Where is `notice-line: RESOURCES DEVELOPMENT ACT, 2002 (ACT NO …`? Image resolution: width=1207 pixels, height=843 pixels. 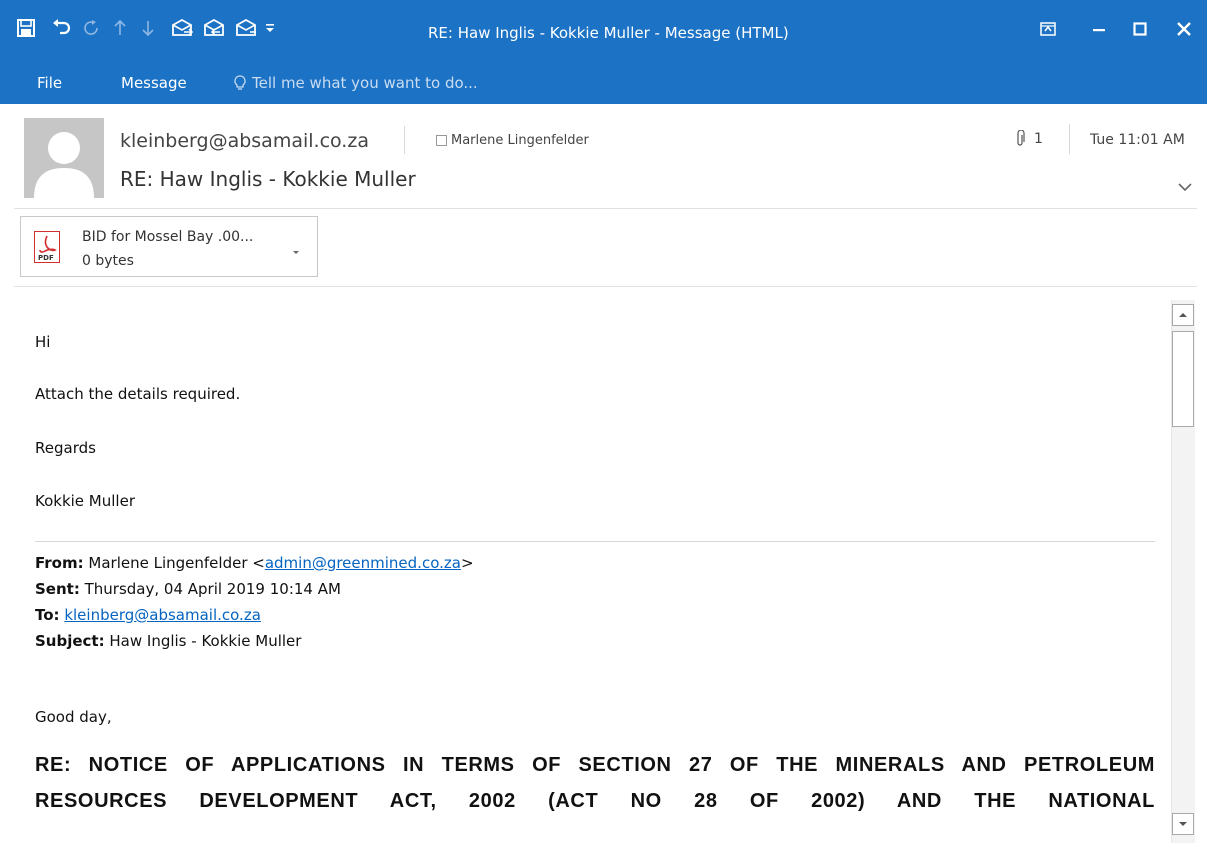
notice-line: RESOURCES DEVELOPMENT ACT, 2002 (ACT NO … is located at coordinates (595, 801).